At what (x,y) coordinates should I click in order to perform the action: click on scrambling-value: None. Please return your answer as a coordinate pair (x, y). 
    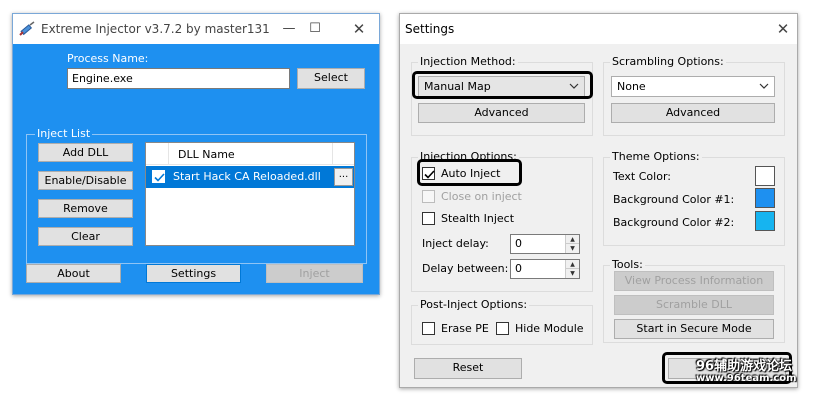
    Looking at the image, I should click on (631, 86).